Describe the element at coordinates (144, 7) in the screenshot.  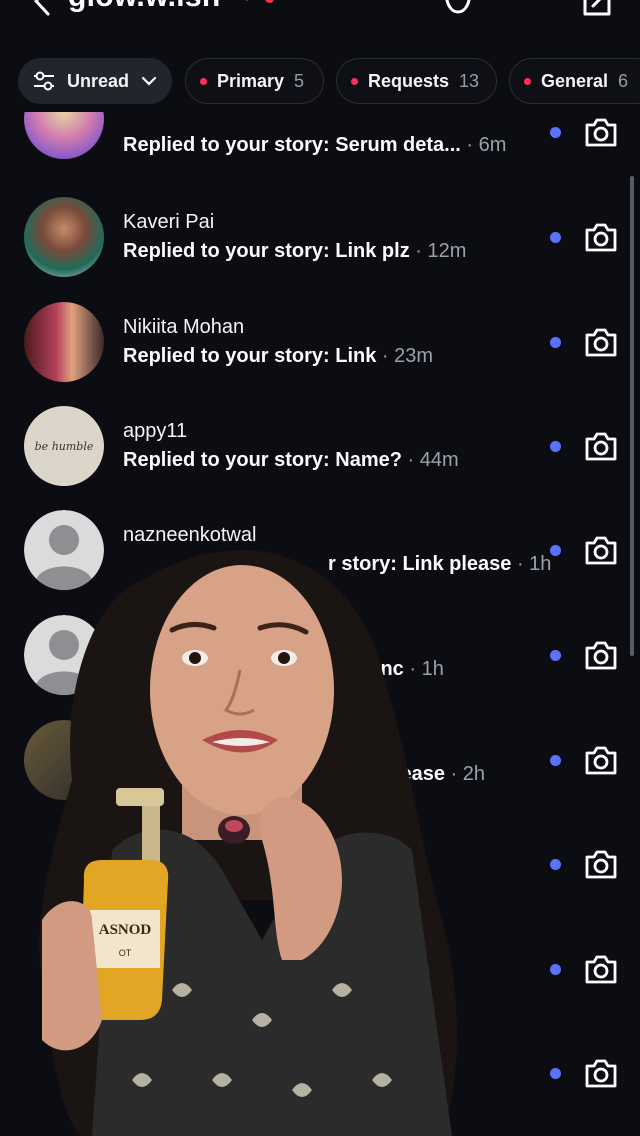
I see `account-name: glow.w.ish` at that location.